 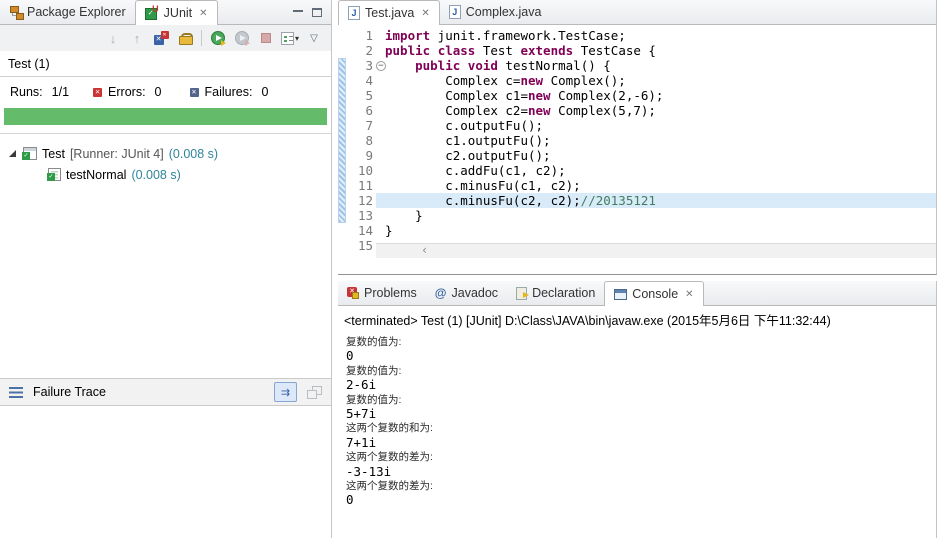 I want to click on console-line: 7+1i, so click(x=361, y=442).